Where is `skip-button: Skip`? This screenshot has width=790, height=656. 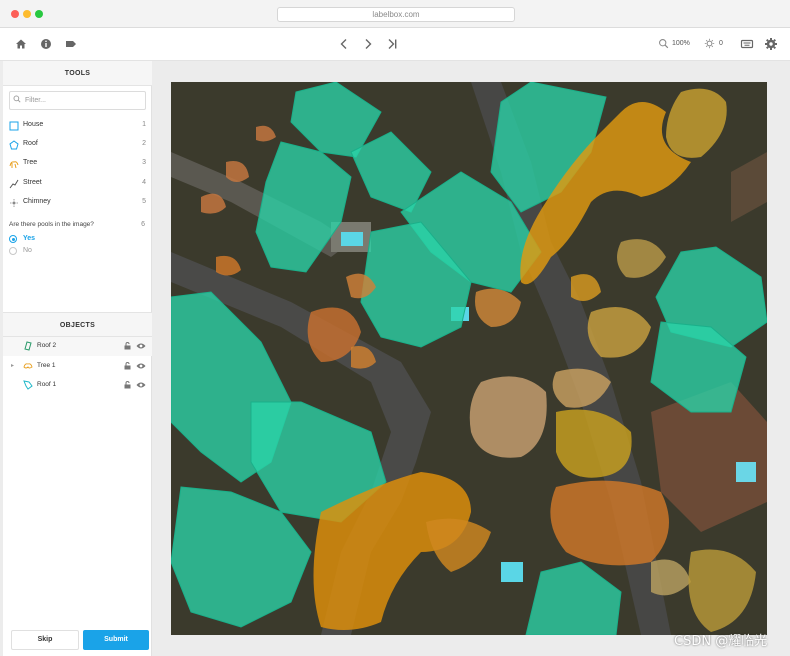 skip-button: Skip is located at coordinates (45, 640).